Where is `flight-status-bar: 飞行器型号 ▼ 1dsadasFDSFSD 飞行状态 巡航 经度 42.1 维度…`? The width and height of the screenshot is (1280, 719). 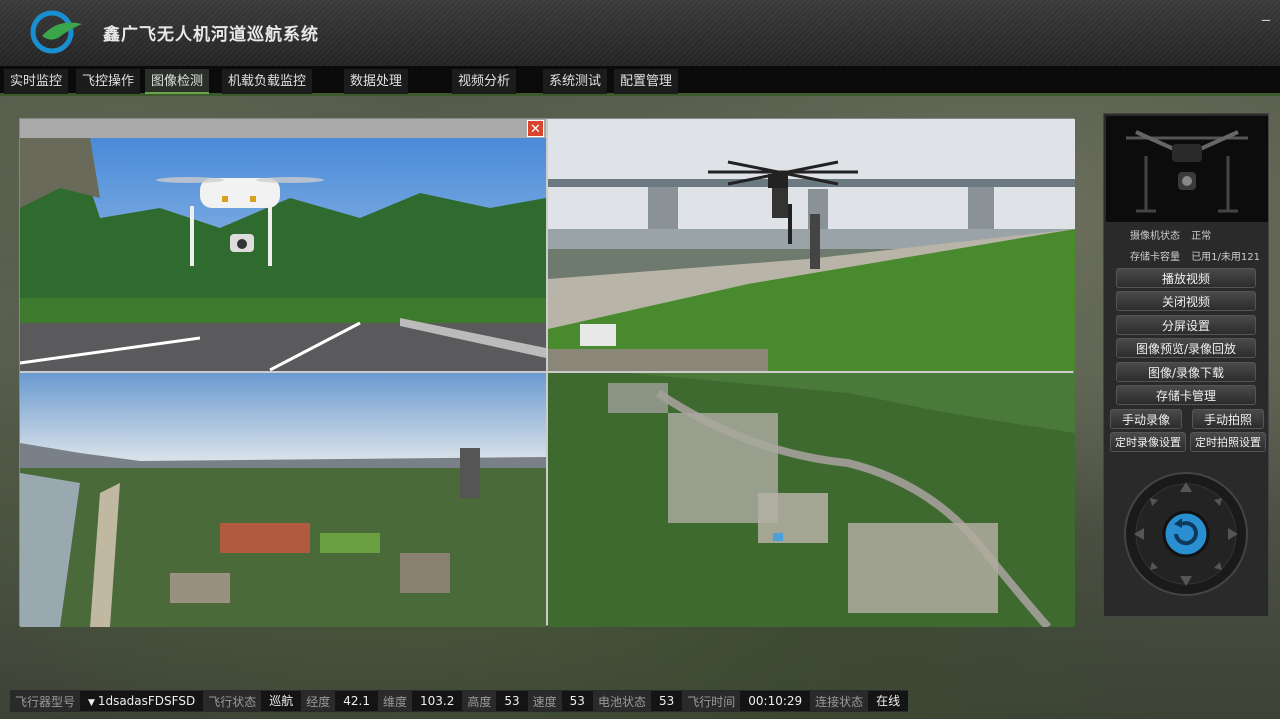
flight-status-bar: 飞行器型号 ▼ 1dsadasFDSFSD 飞行状态 巡航 经度 42.1 维度… is located at coordinates (459, 701).